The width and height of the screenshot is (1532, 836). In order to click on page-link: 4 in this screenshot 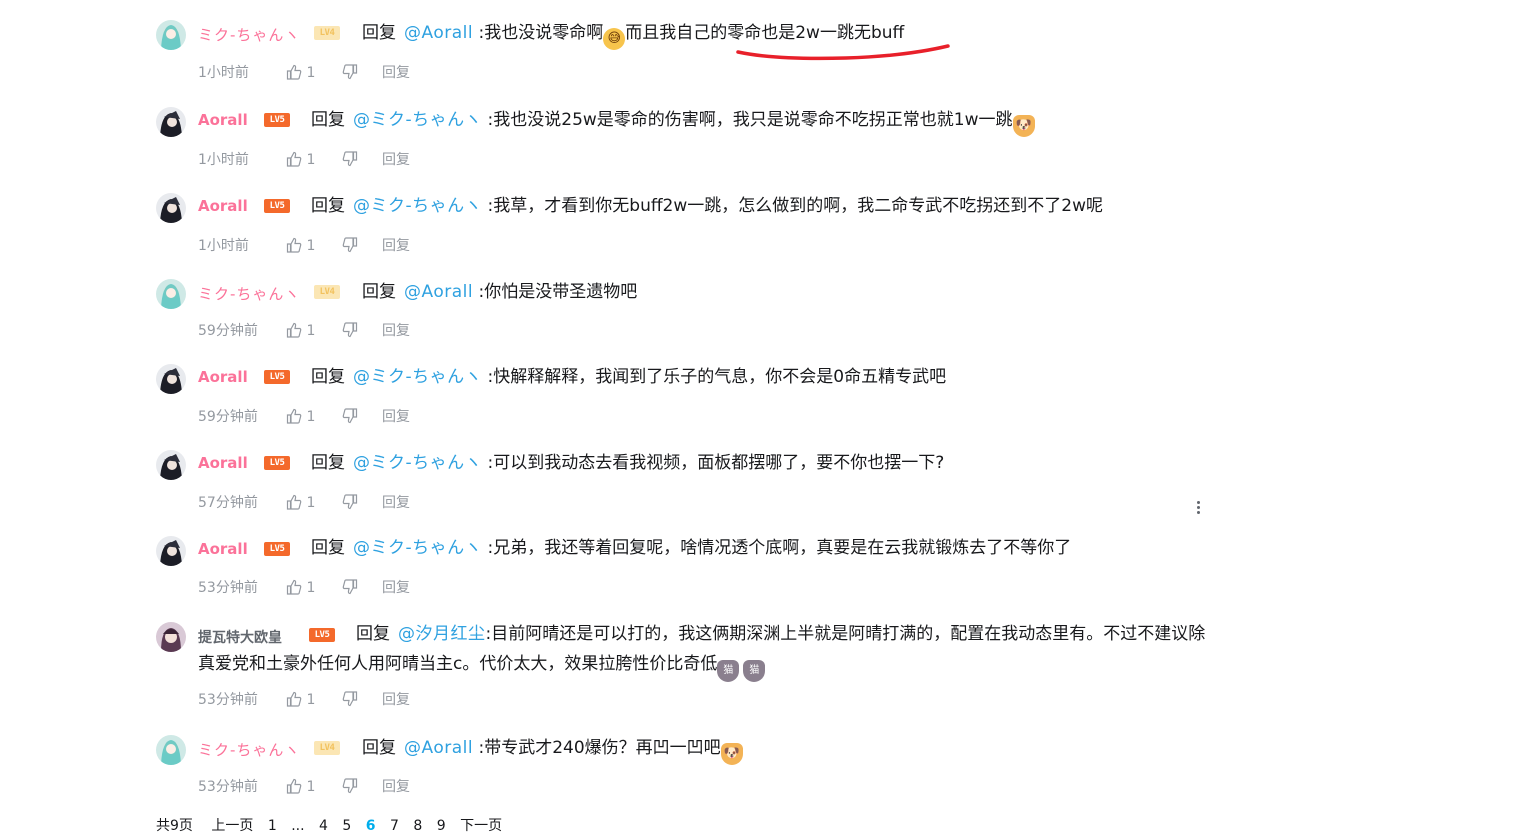, I will do `click(323, 826)`.